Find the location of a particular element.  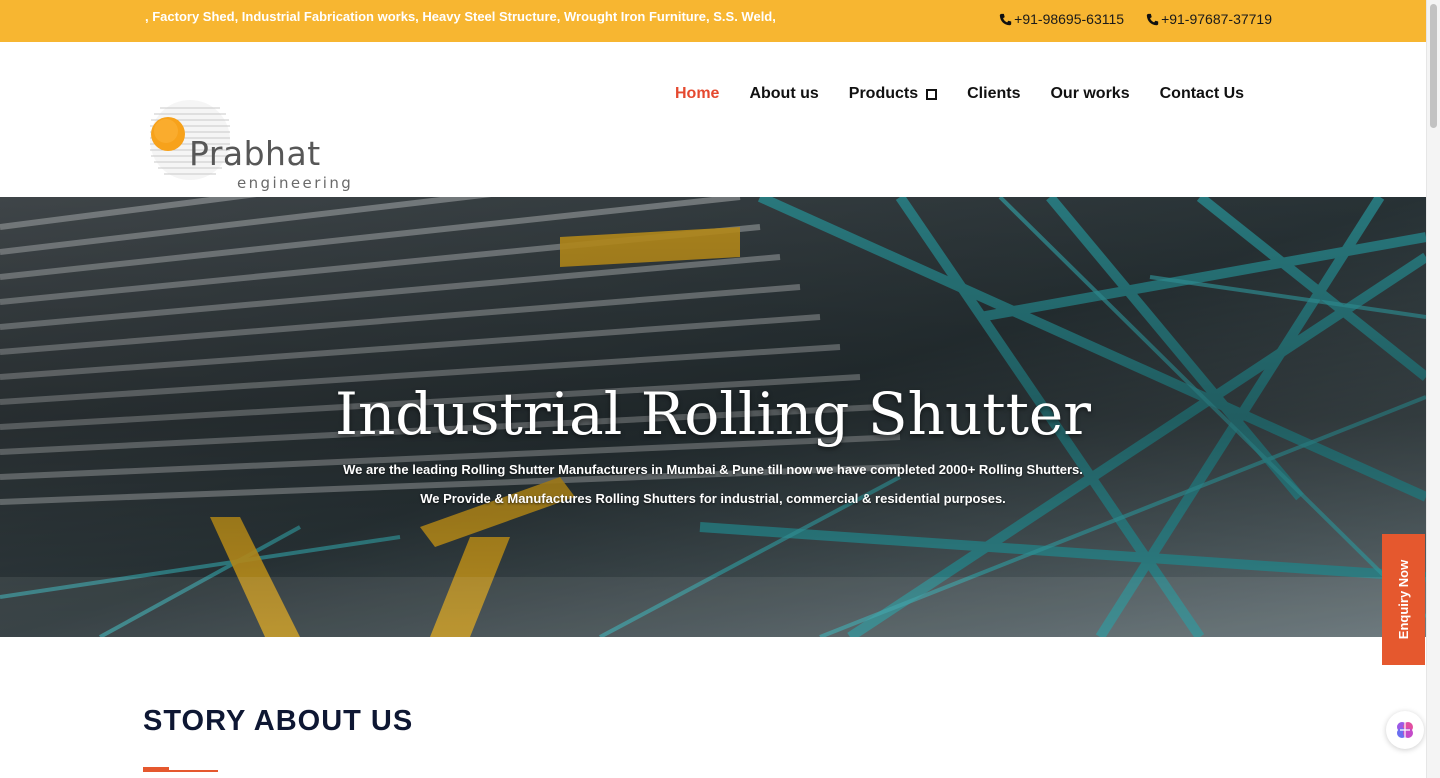

brand-name: Prabhat is located at coordinates (255, 153).